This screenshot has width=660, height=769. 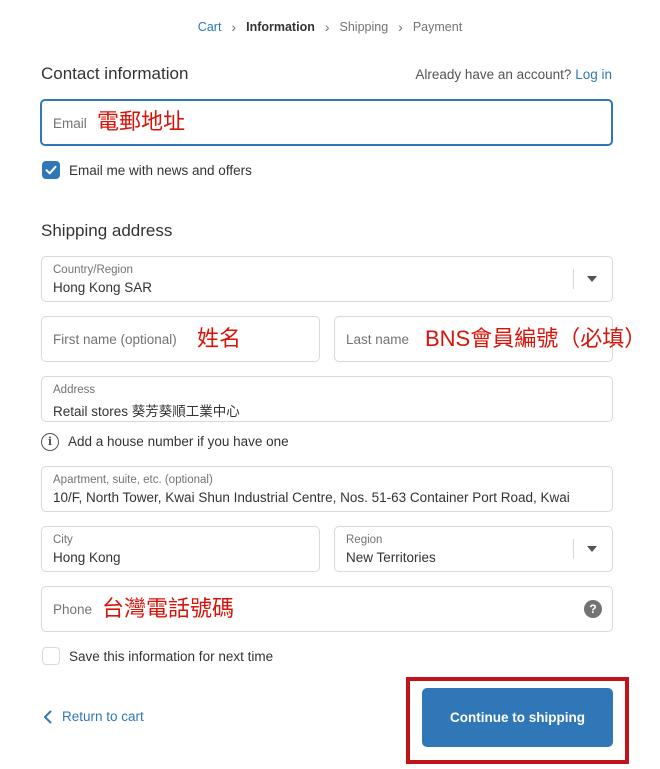 I want to click on house-number-hint: Add a house number if you have one, so click(x=178, y=441).